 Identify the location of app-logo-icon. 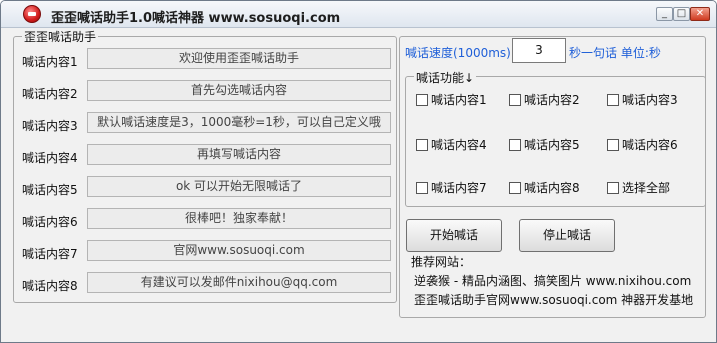
(32, 14).